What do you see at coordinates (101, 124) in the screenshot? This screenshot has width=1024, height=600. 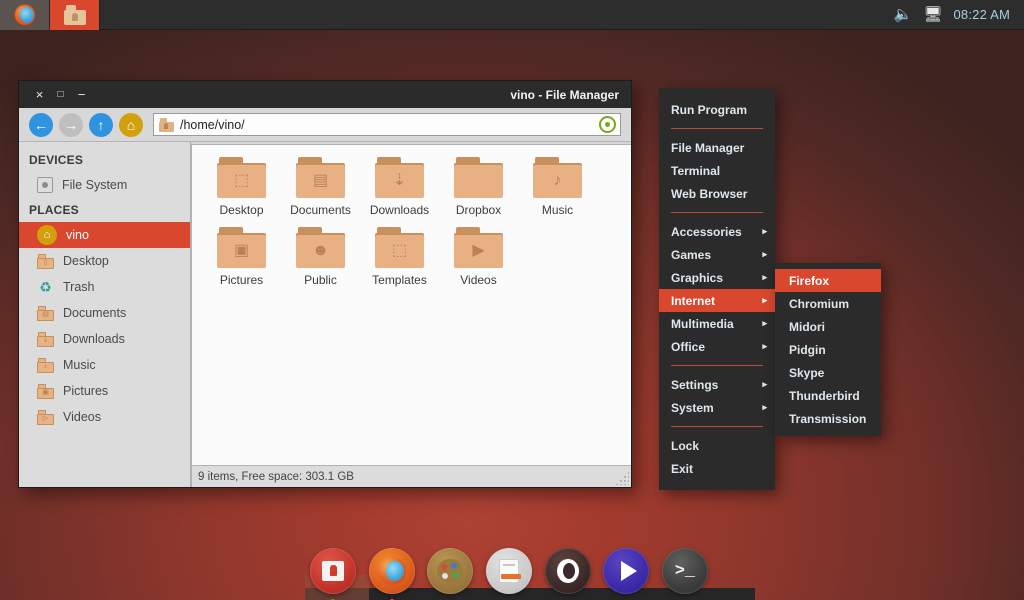 I see `up-button: ↑` at bounding box center [101, 124].